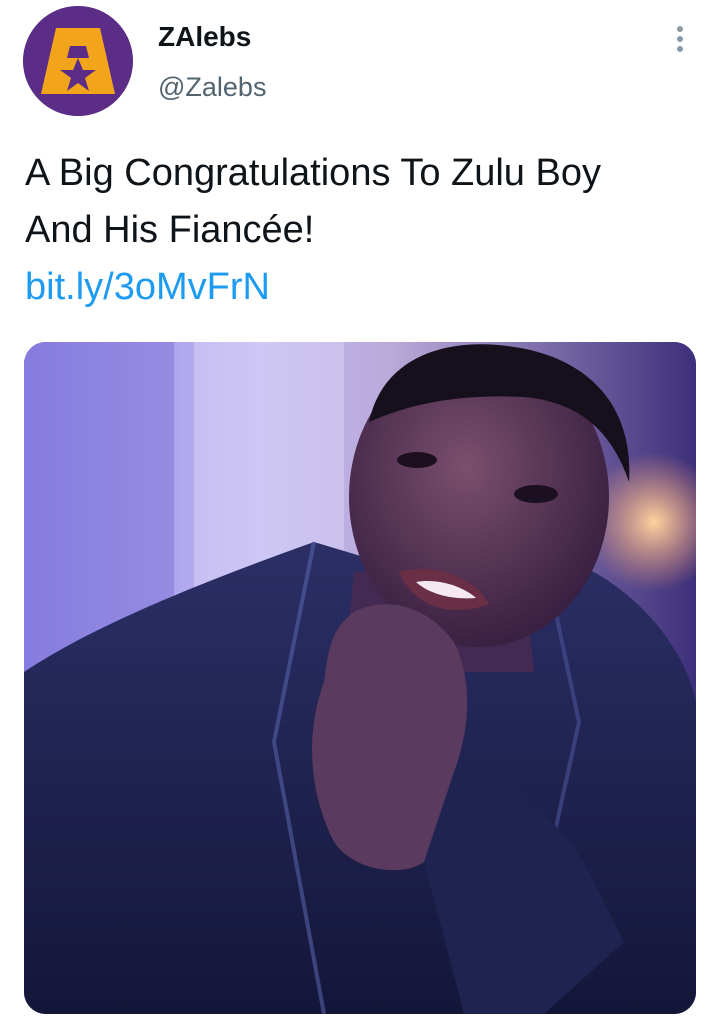 The image size is (720, 1027). What do you see at coordinates (313, 173) in the screenshot?
I see `tweet-text-line: A Big Congratulations To Zulu Boy` at bounding box center [313, 173].